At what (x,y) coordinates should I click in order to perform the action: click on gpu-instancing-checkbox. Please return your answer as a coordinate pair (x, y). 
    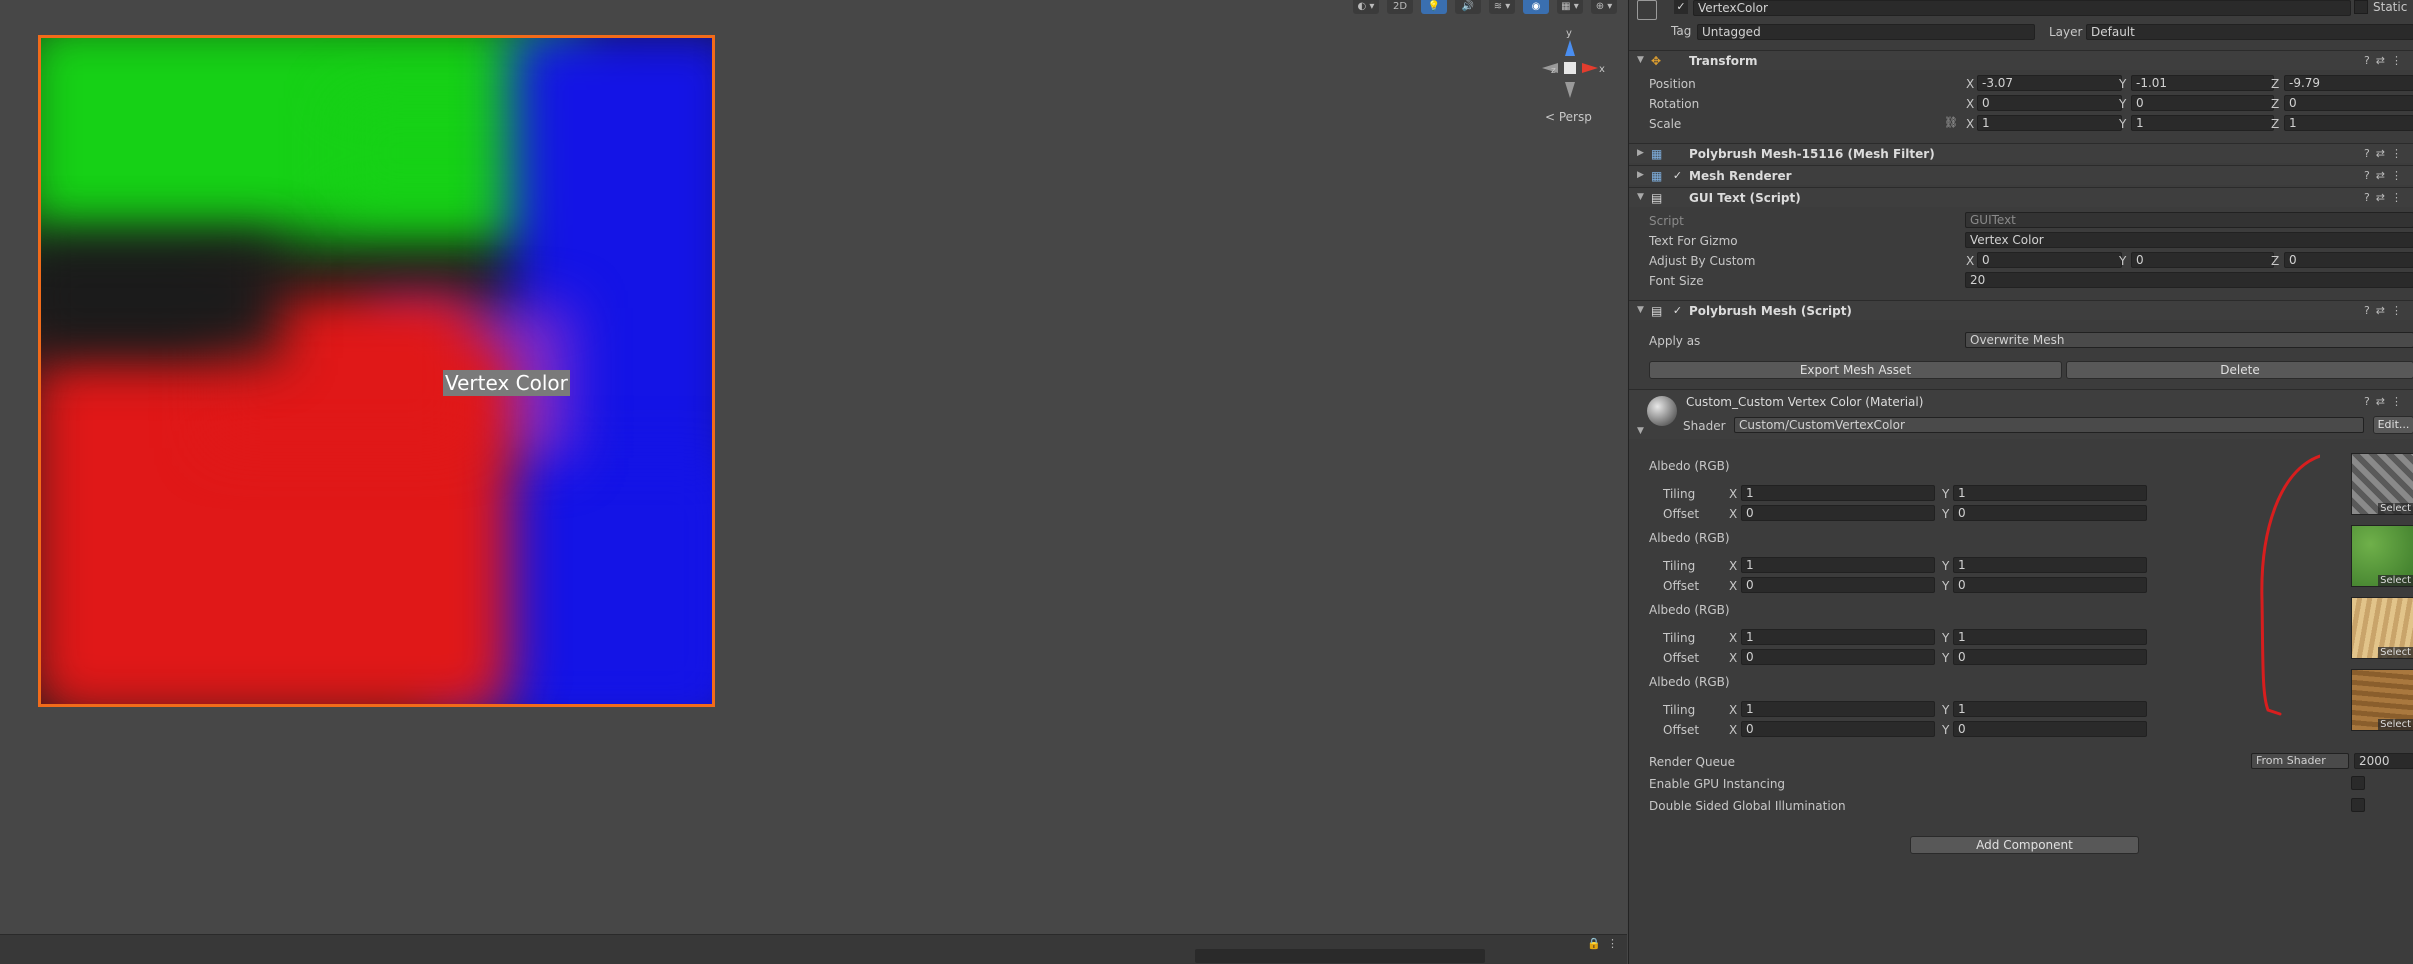
    Looking at the image, I should click on (2358, 783).